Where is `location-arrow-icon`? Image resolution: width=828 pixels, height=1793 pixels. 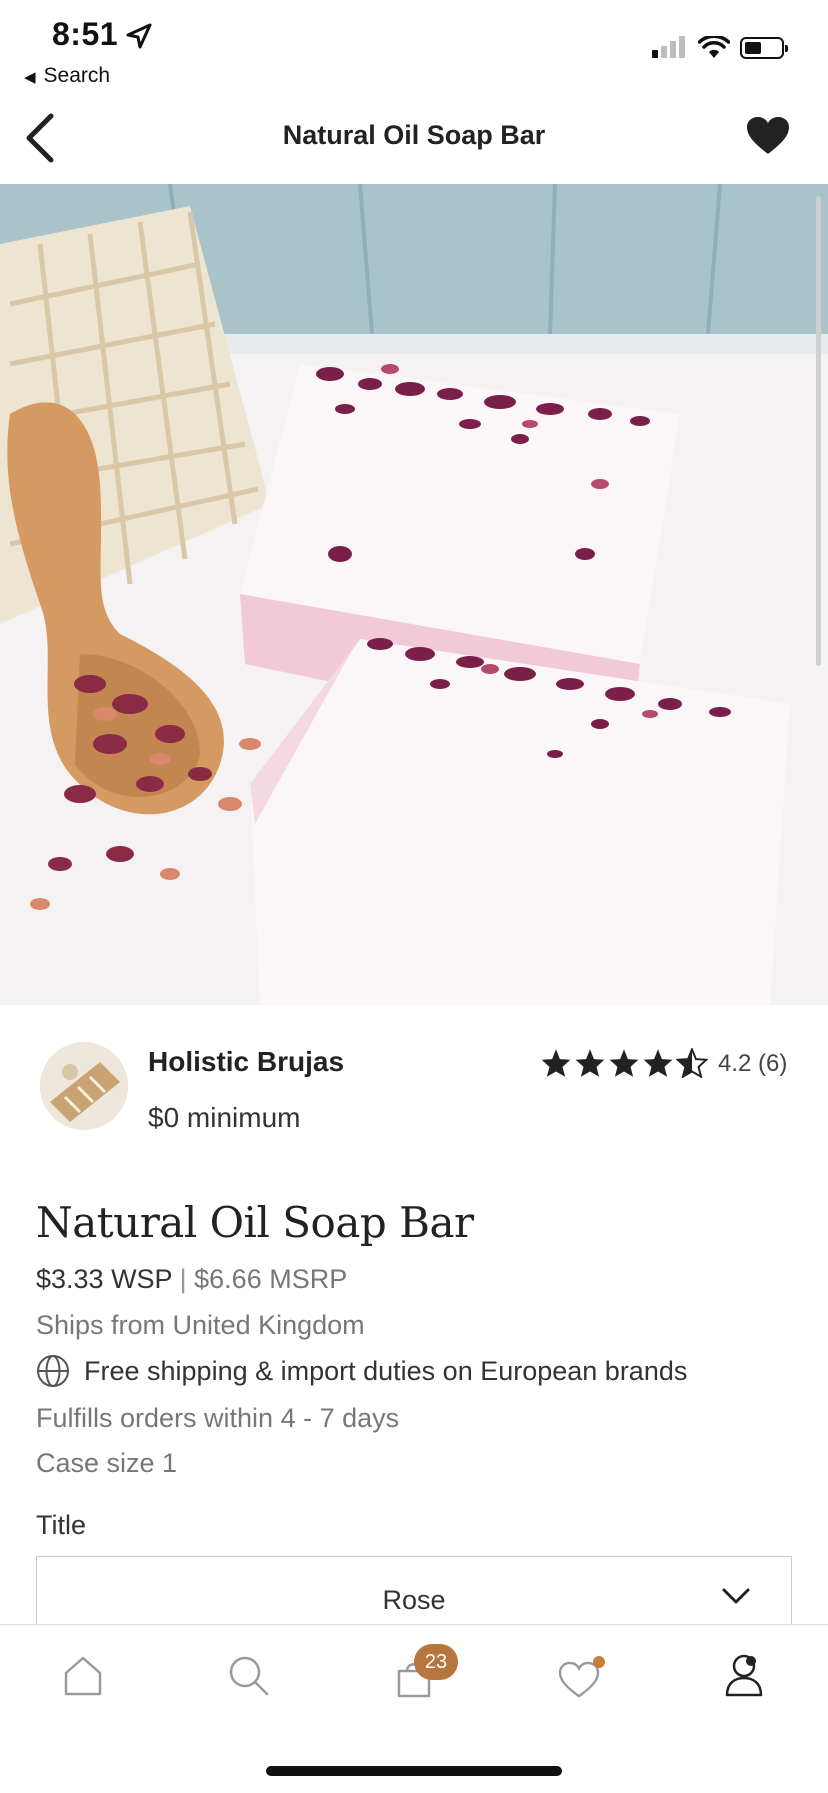 location-arrow-icon is located at coordinates (139, 36).